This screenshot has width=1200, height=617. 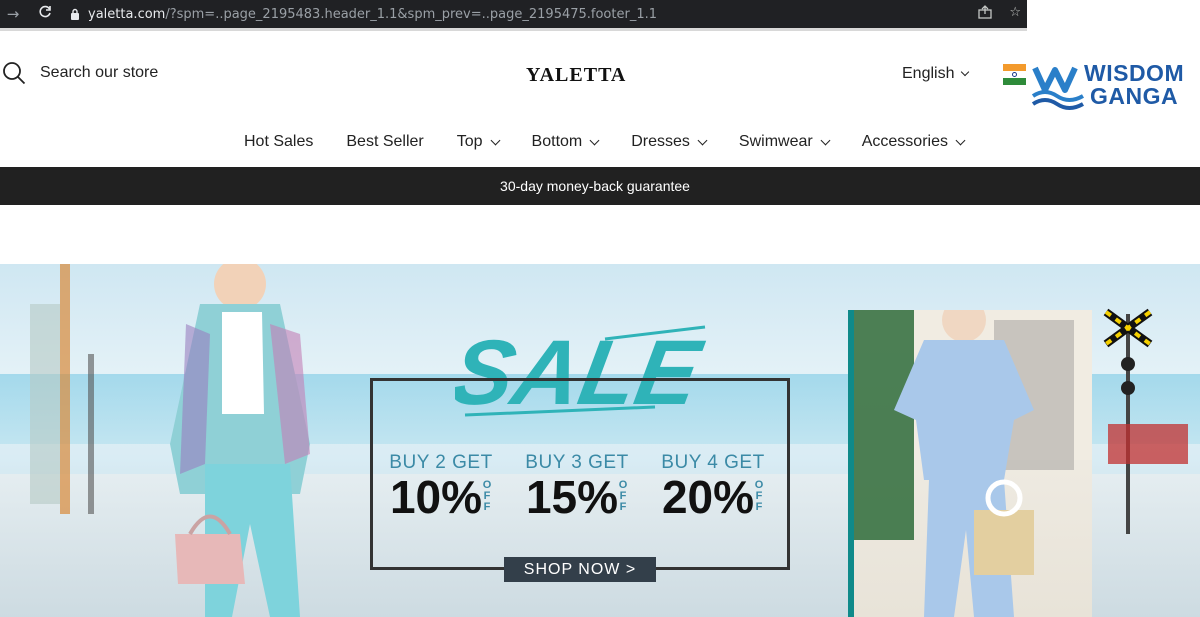 I want to click on offer-buy-4: BUY 4 GET 20%O F F, so click(x=713, y=486).